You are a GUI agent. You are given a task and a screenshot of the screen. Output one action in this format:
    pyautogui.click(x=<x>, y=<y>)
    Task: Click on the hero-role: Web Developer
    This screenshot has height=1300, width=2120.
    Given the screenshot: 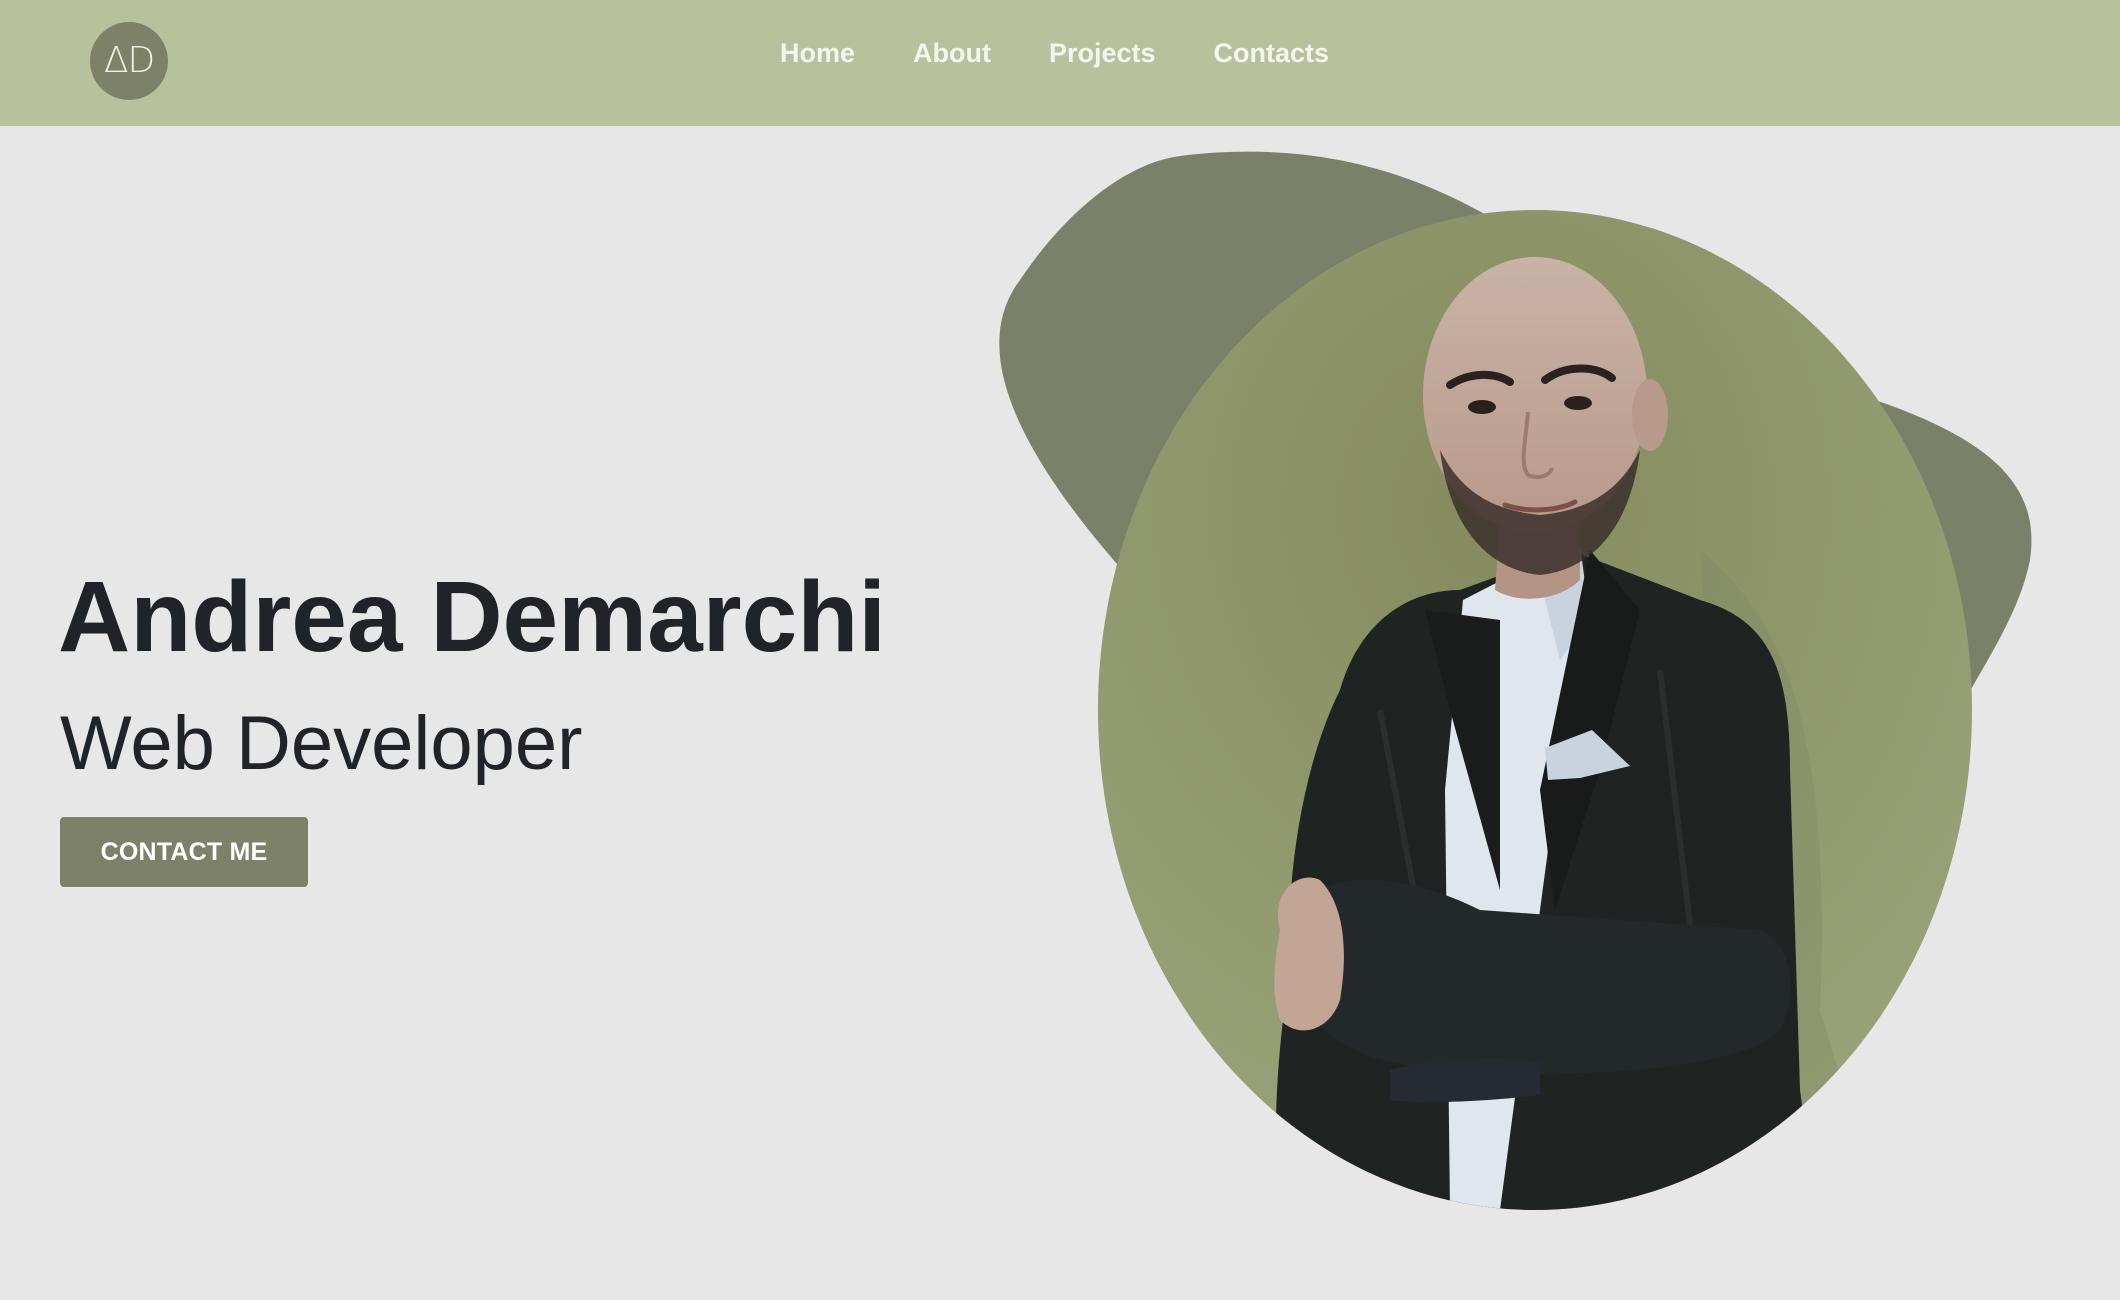 What is the action you would take?
    pyautogui.click(x=321, y=743)
    